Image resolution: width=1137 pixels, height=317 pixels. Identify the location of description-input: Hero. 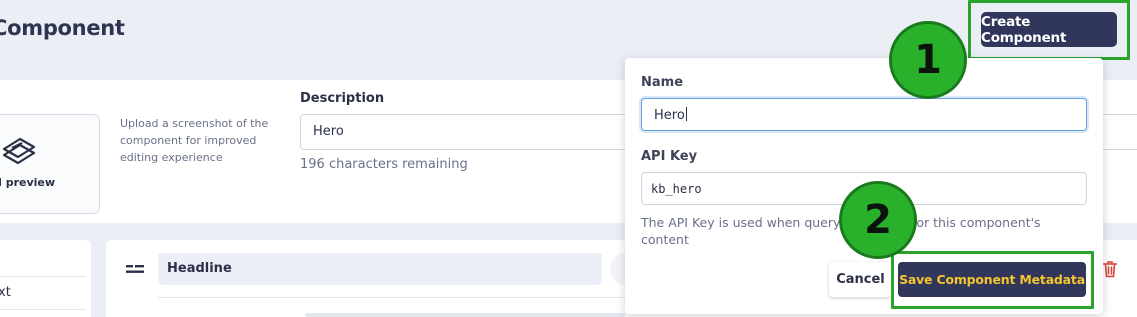
(470, 132).